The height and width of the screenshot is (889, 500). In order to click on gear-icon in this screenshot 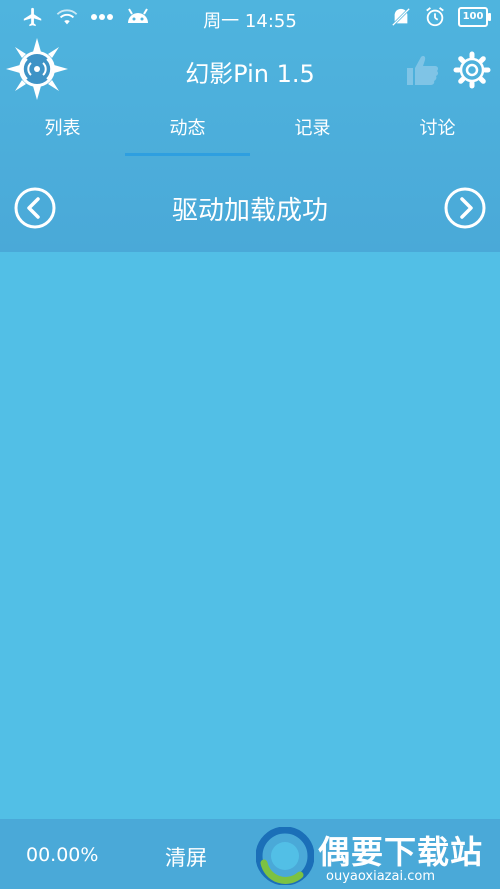, I will do `click(472, 70)`.